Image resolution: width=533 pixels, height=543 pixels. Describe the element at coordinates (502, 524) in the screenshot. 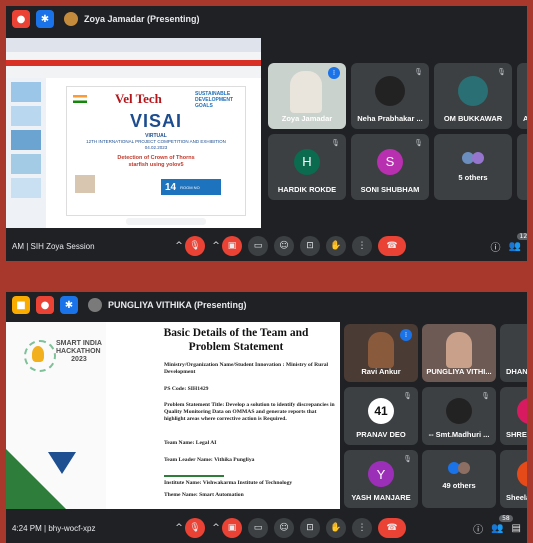

I see `people-icon: 👥 58` at that location.